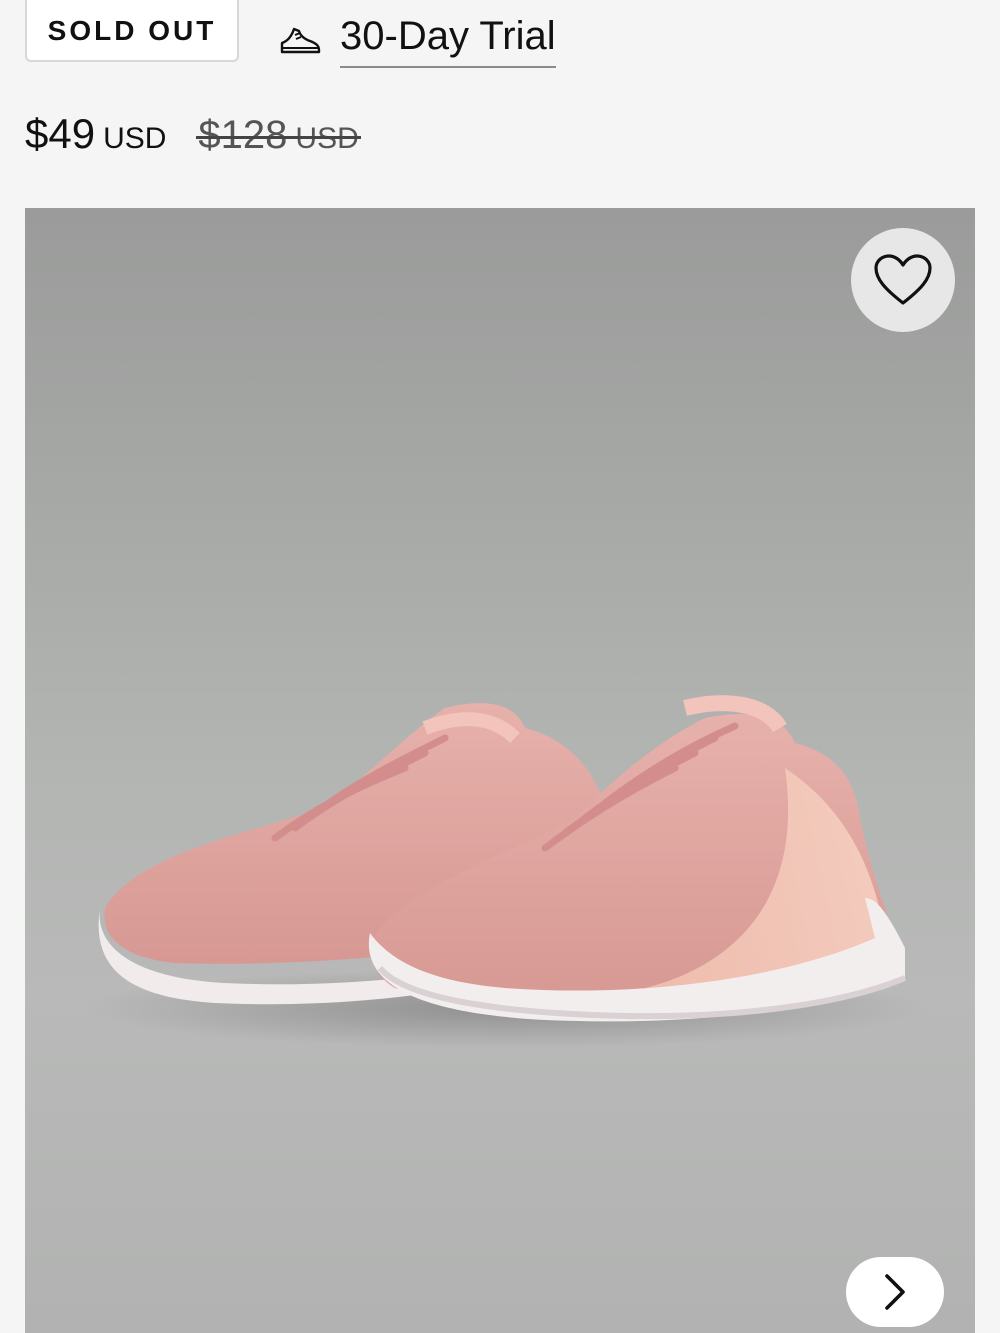 The height and width of the screenshot is (1333, 1000). What do you see at coordinates (327, 138) in the screenshot?
I see `original-currency: USD` at bounding box center [327, 138].